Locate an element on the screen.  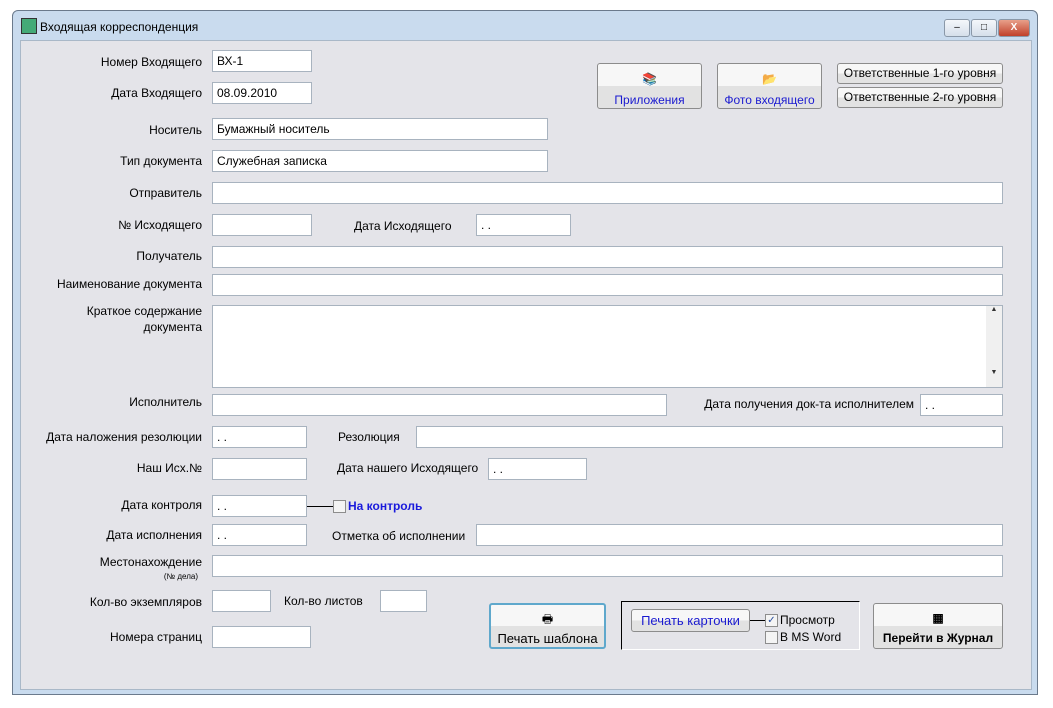
summary-textarea is located at coordinates (607, 346).